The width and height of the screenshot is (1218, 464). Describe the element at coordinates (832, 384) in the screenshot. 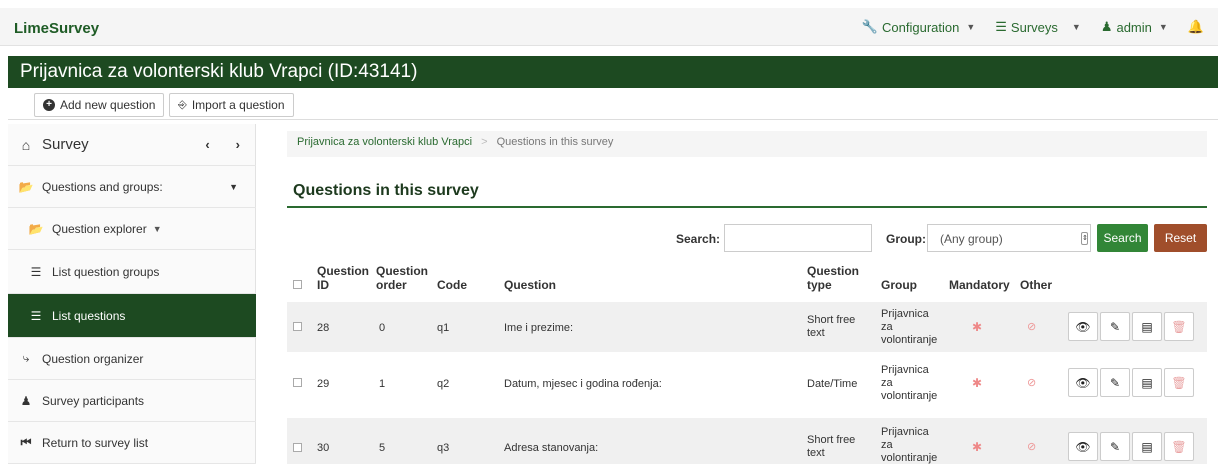

I see `cell-question-type: Date/Time` at that location.